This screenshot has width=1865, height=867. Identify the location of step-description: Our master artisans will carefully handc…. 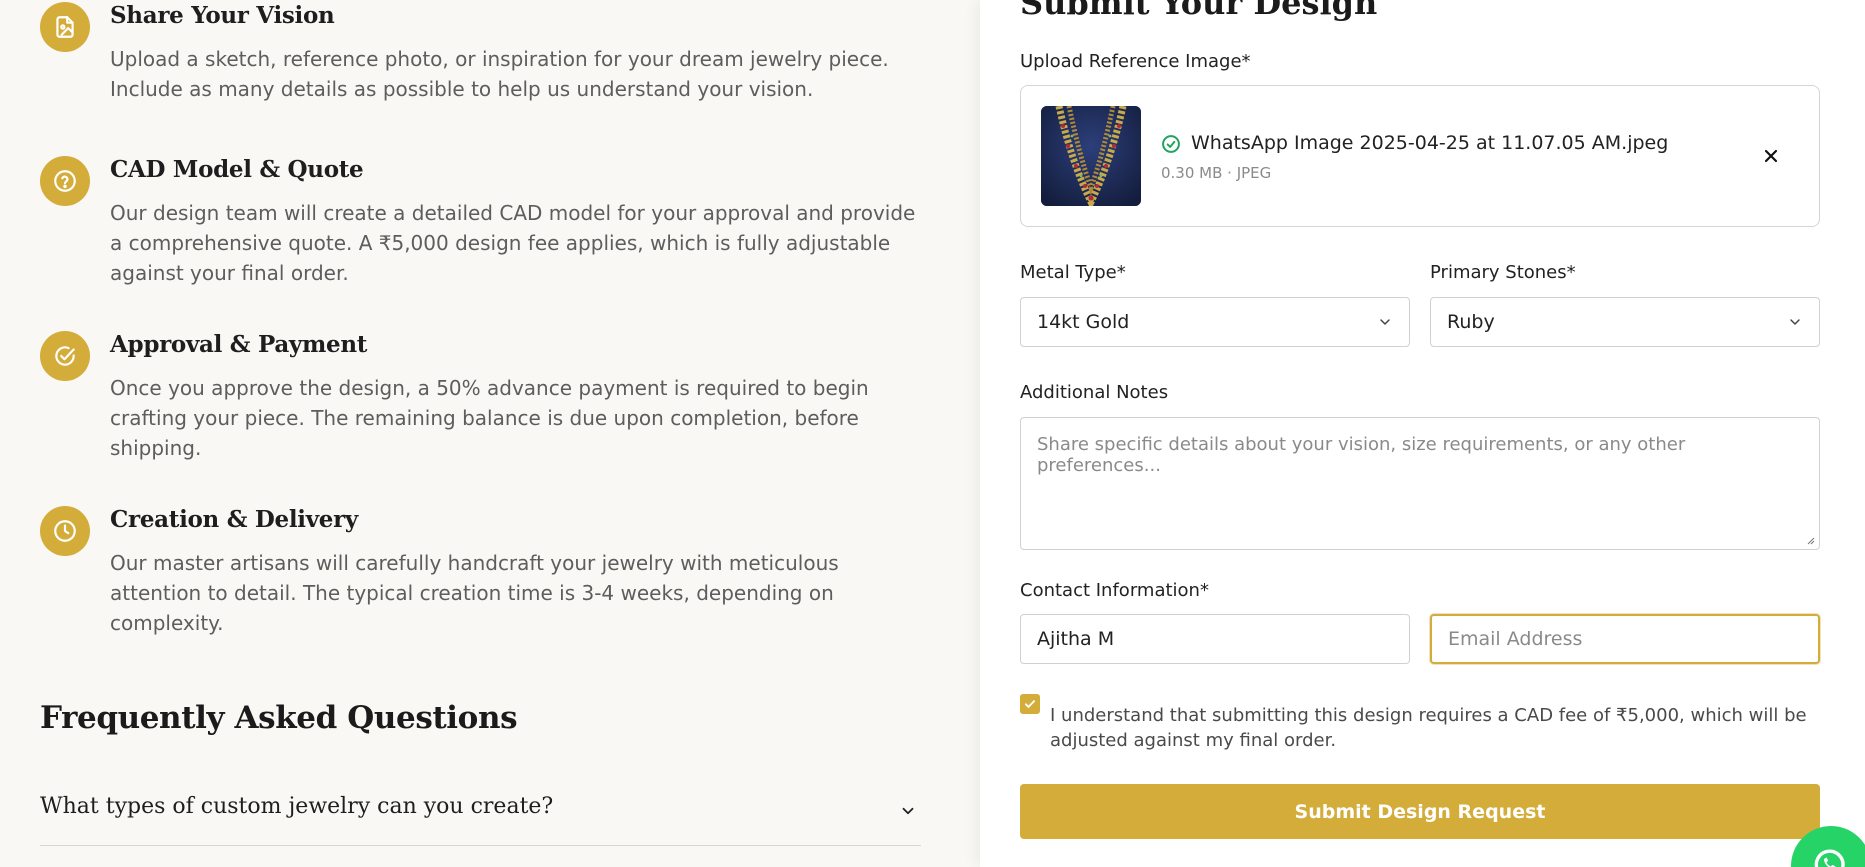
(474, 593).